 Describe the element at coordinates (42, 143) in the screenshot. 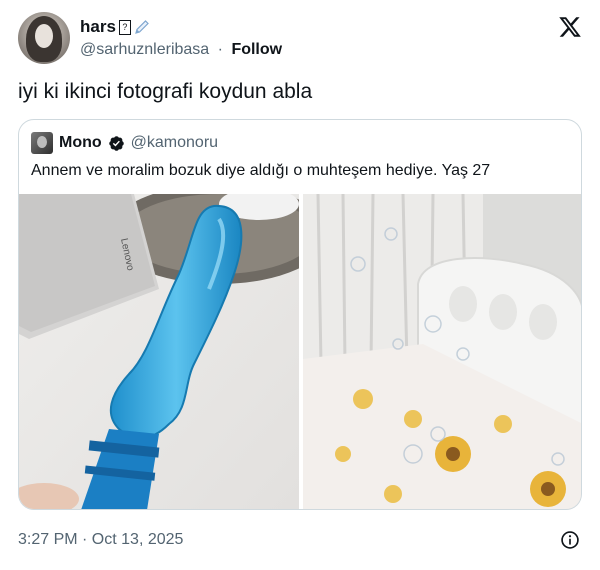

I see `quoted-author-avatar` at that location.